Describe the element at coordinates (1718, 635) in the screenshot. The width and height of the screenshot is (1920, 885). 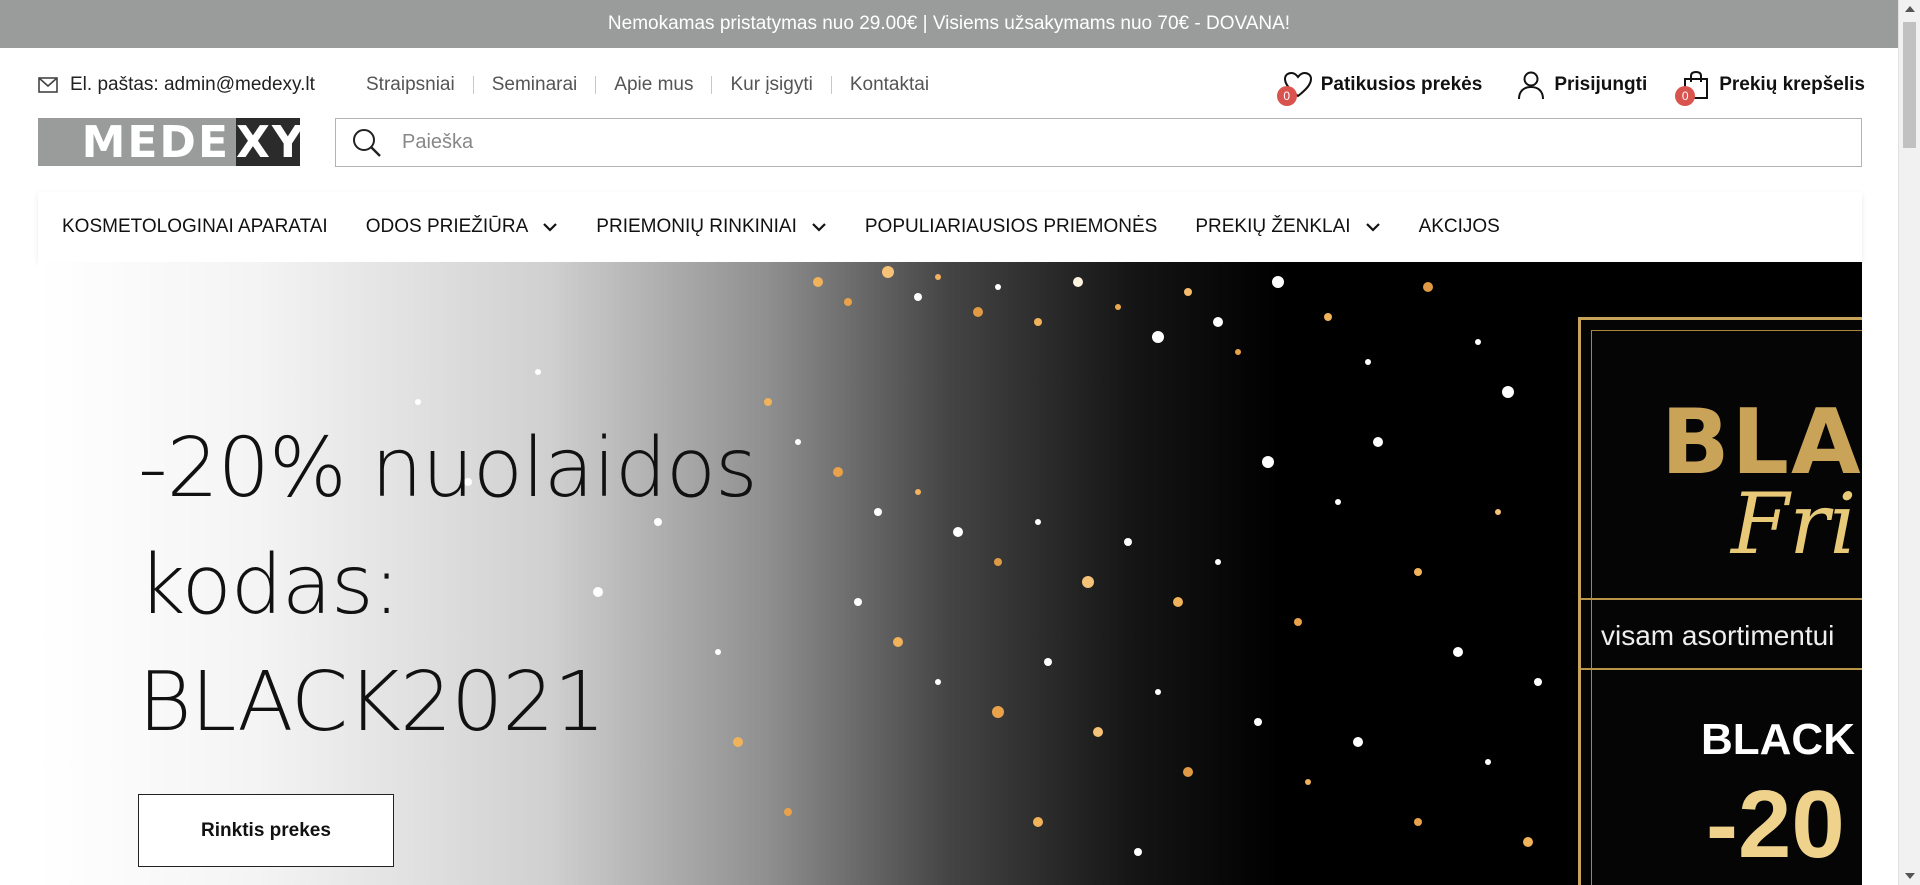
I see `promo-tagline: visam asortimentui` at that location.